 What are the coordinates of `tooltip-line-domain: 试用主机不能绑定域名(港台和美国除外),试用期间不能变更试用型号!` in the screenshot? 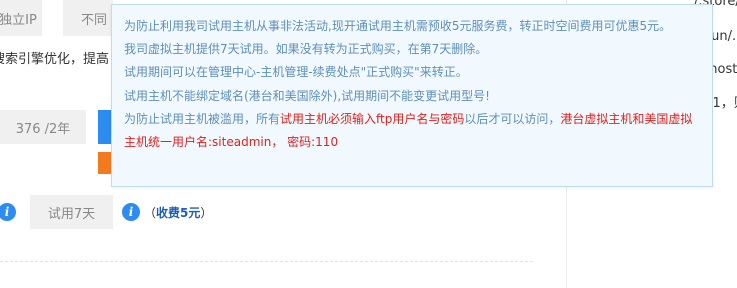 It's located at (307, 95).